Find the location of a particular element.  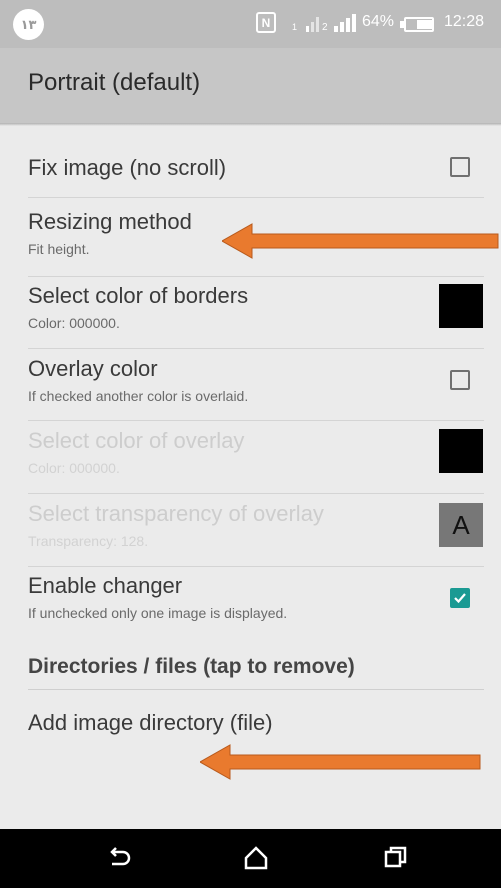

fix-image-checkbox is located at coordinates (460, 167).